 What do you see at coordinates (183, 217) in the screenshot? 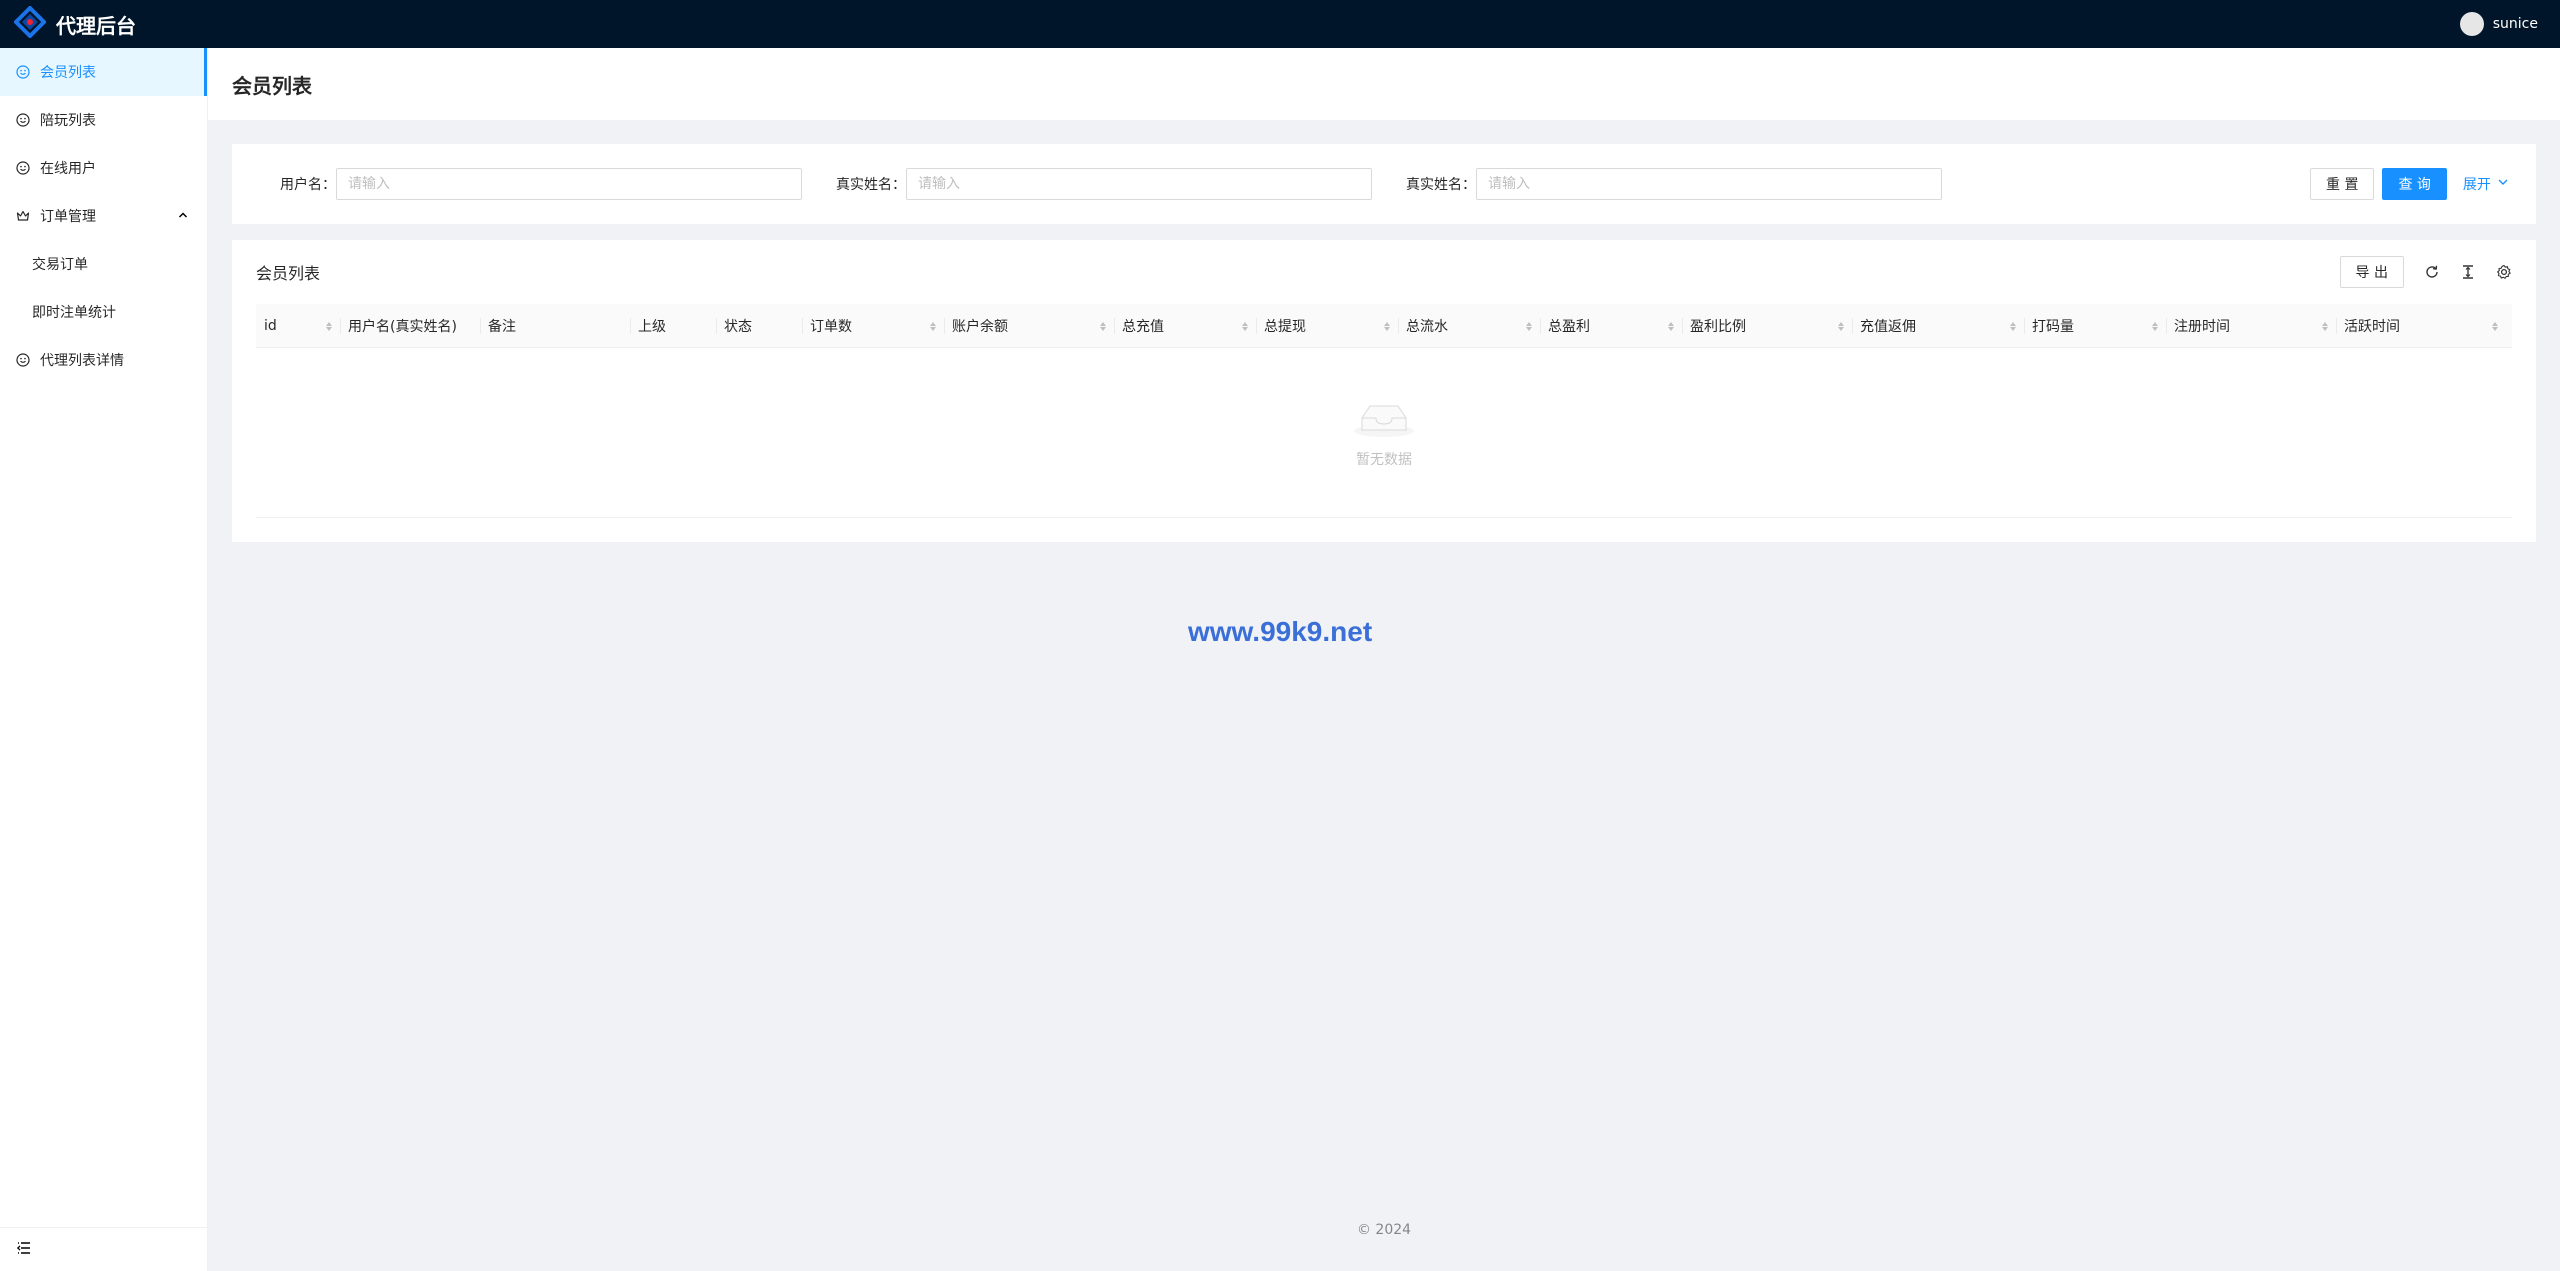
I see `chevron-up-icon` at bounding box center [183, 217].